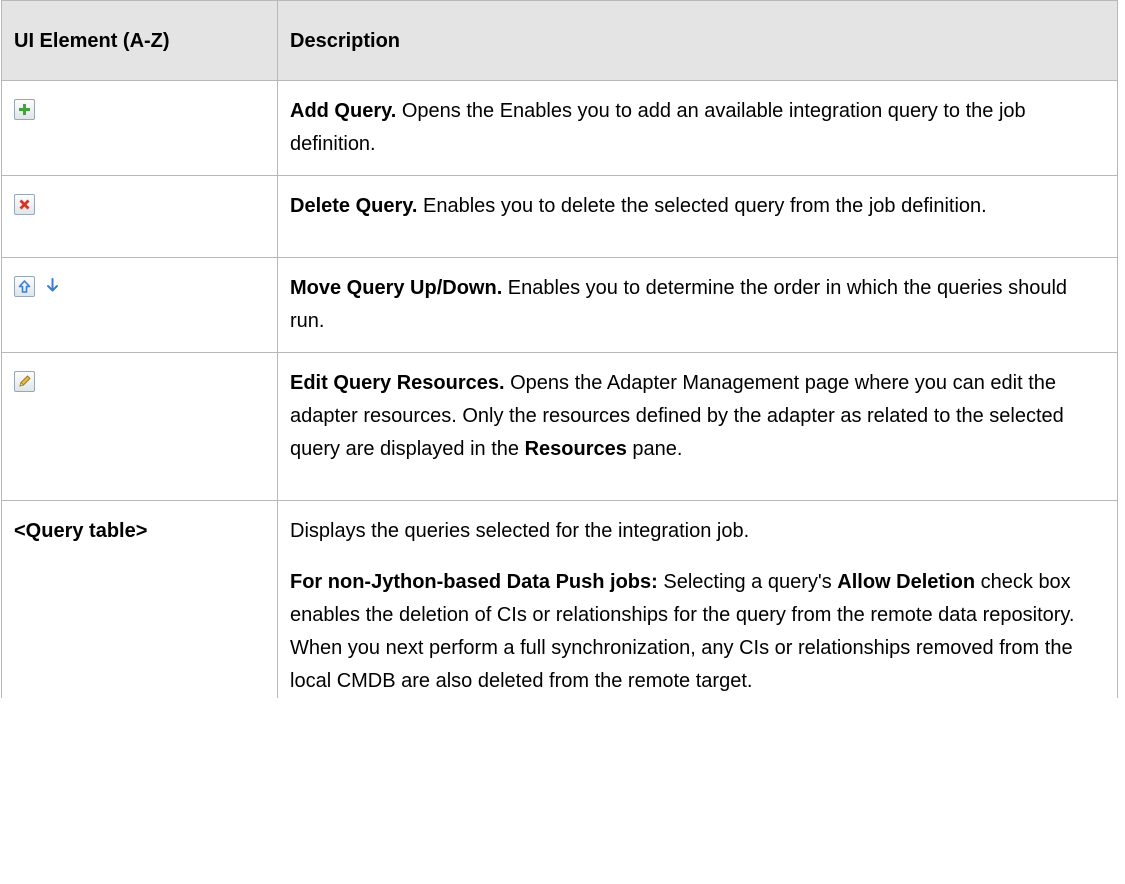 The width and height of the screenshot is (1125, 884). I want to click on query-table-label: <Query table>, so click(81, 531).